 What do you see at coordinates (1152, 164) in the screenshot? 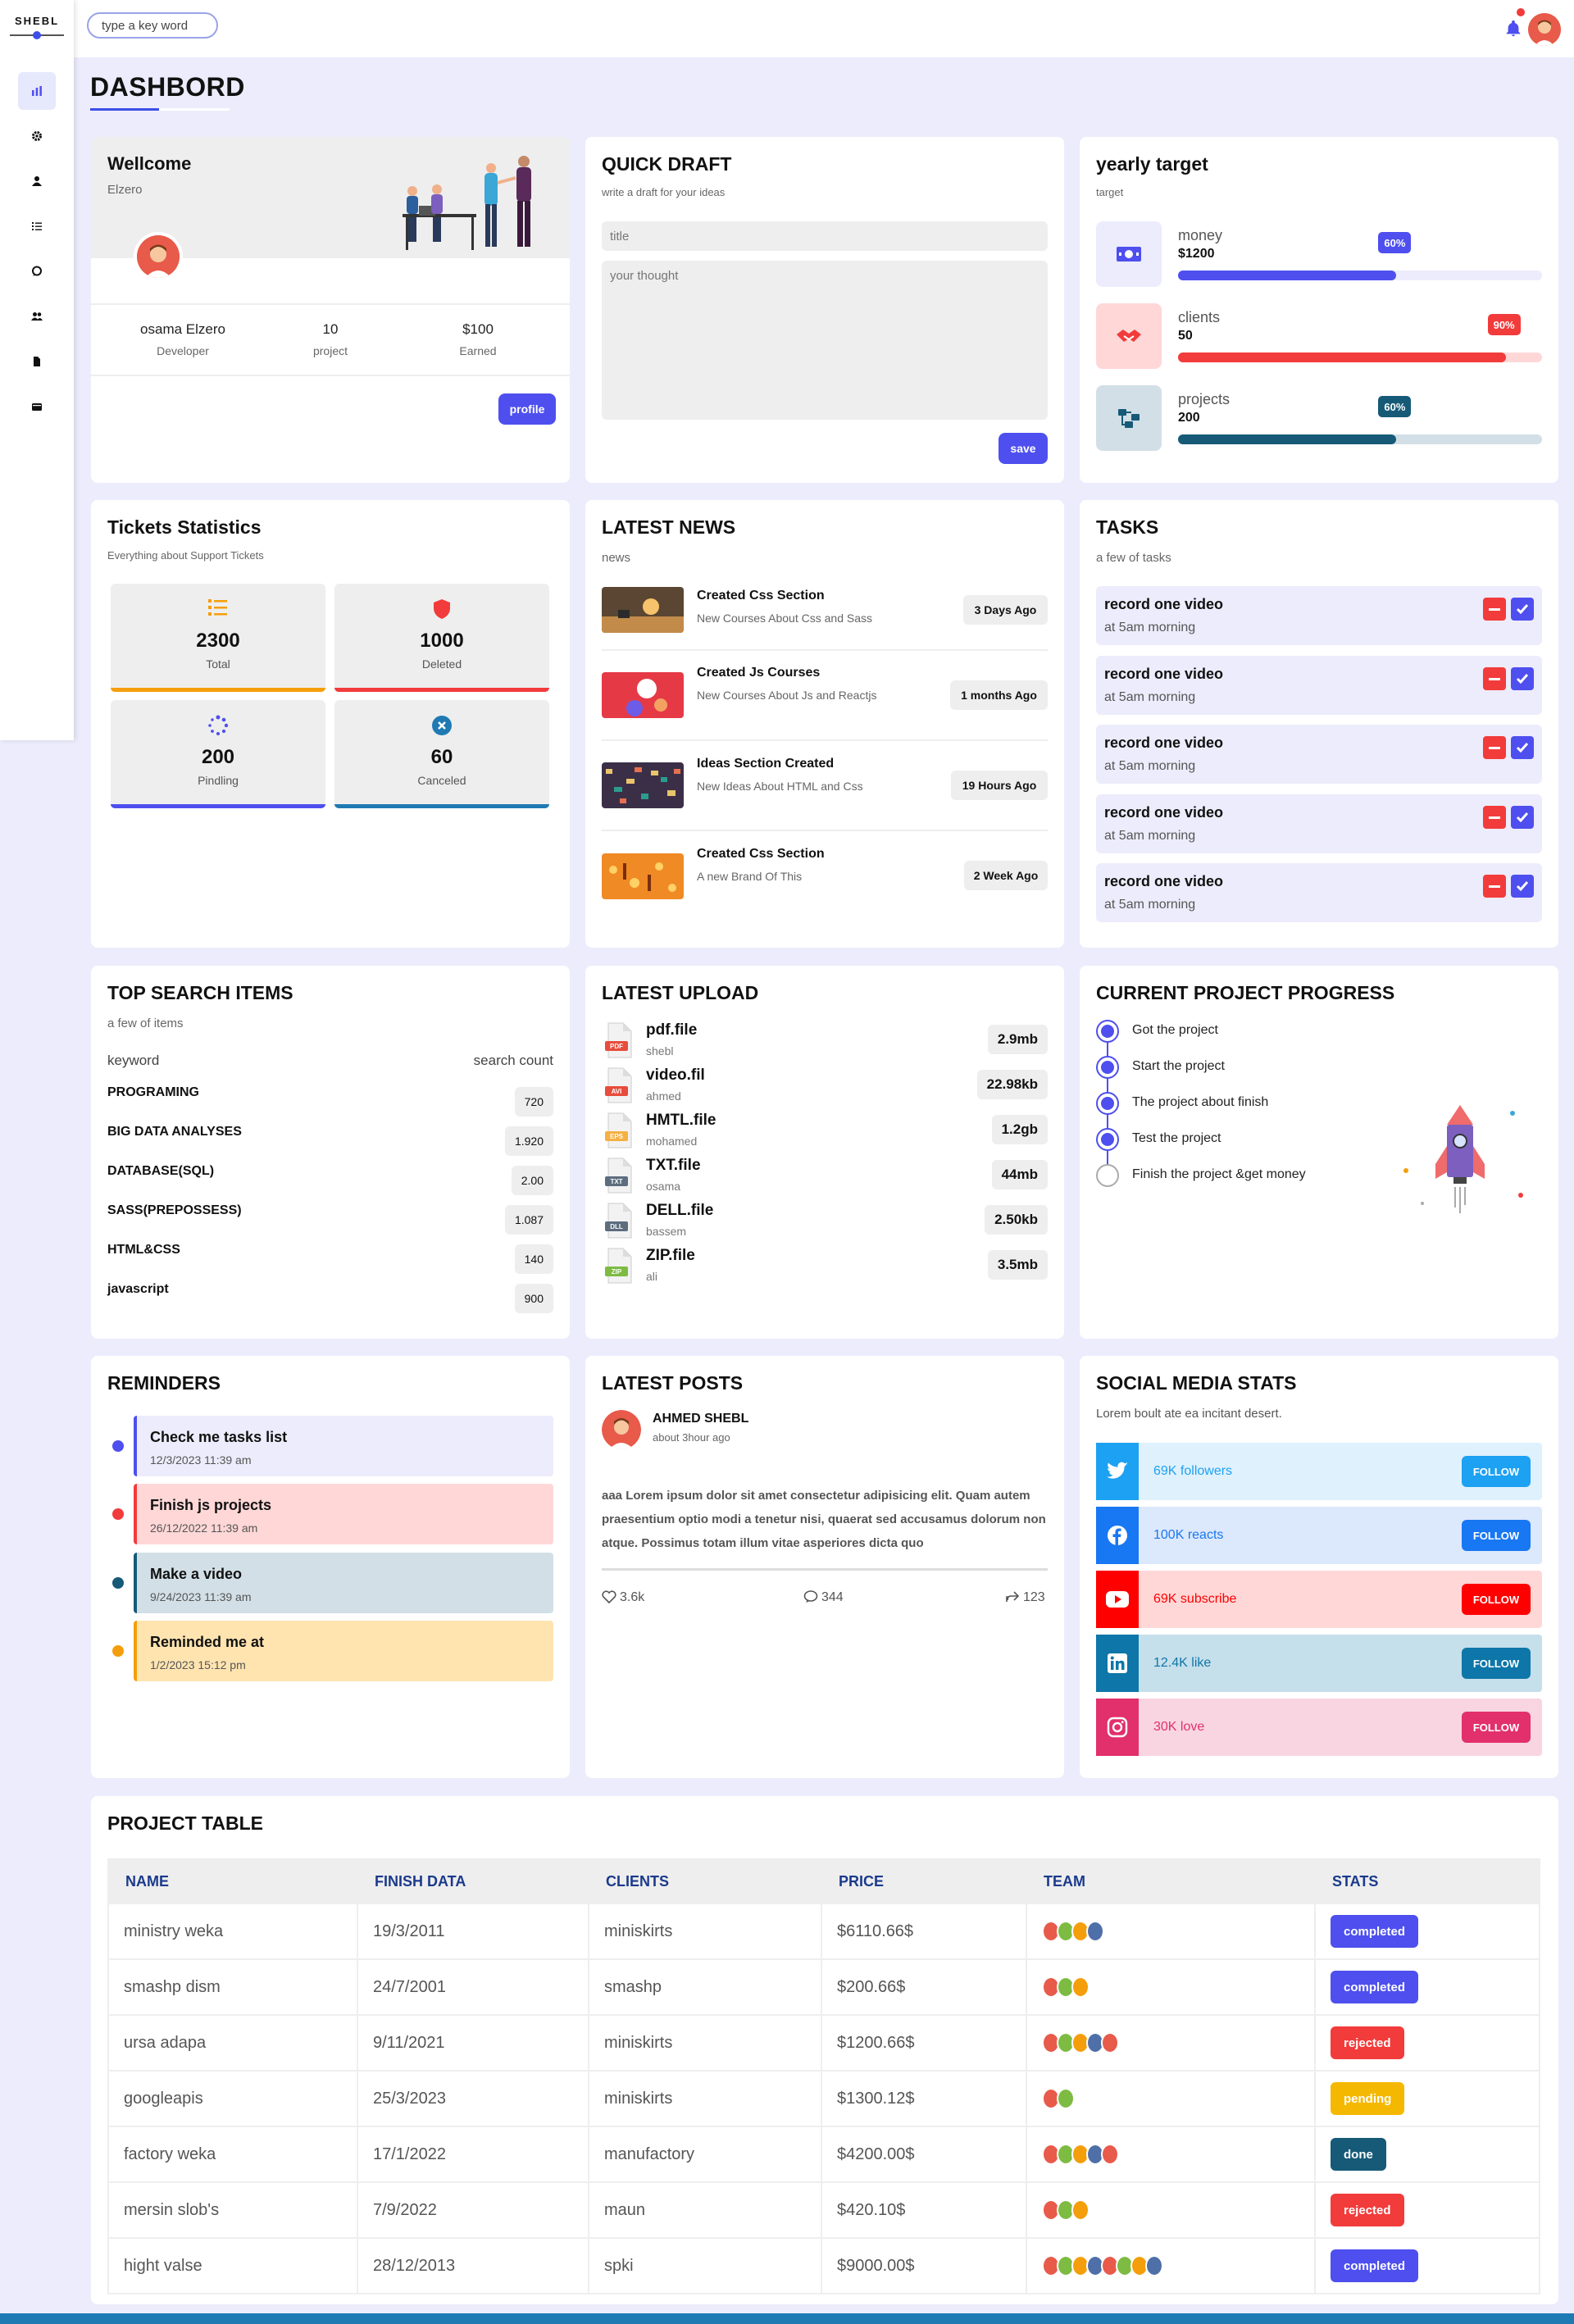
I see `yearly-target-title: yearly target` at bounding box center [1152, 164].